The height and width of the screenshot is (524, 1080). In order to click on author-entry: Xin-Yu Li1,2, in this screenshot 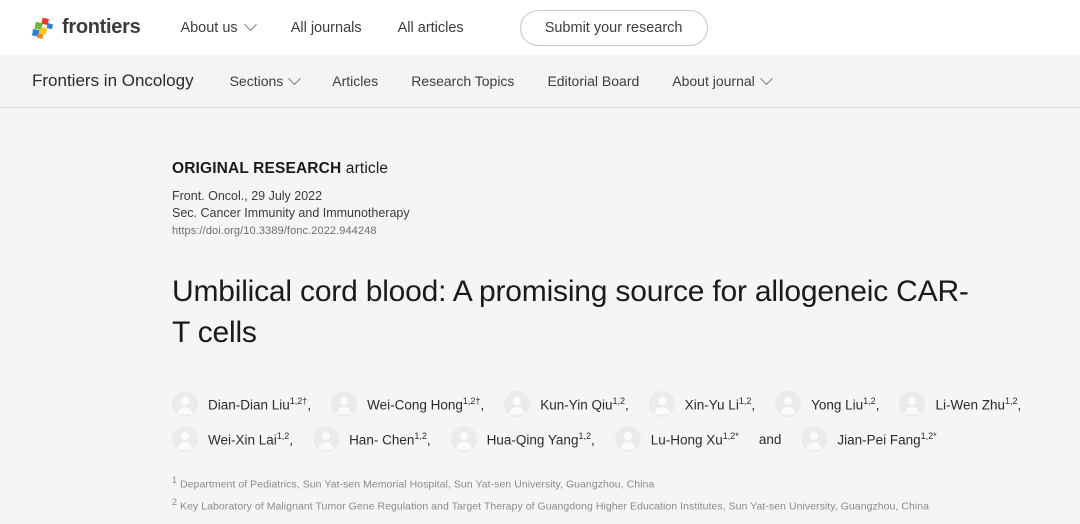, I will do `click(701, 404)`.